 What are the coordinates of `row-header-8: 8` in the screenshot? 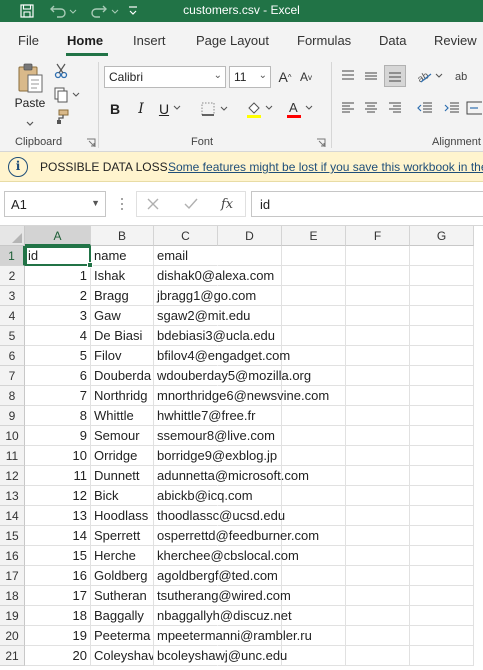 It's located at (12, 396).